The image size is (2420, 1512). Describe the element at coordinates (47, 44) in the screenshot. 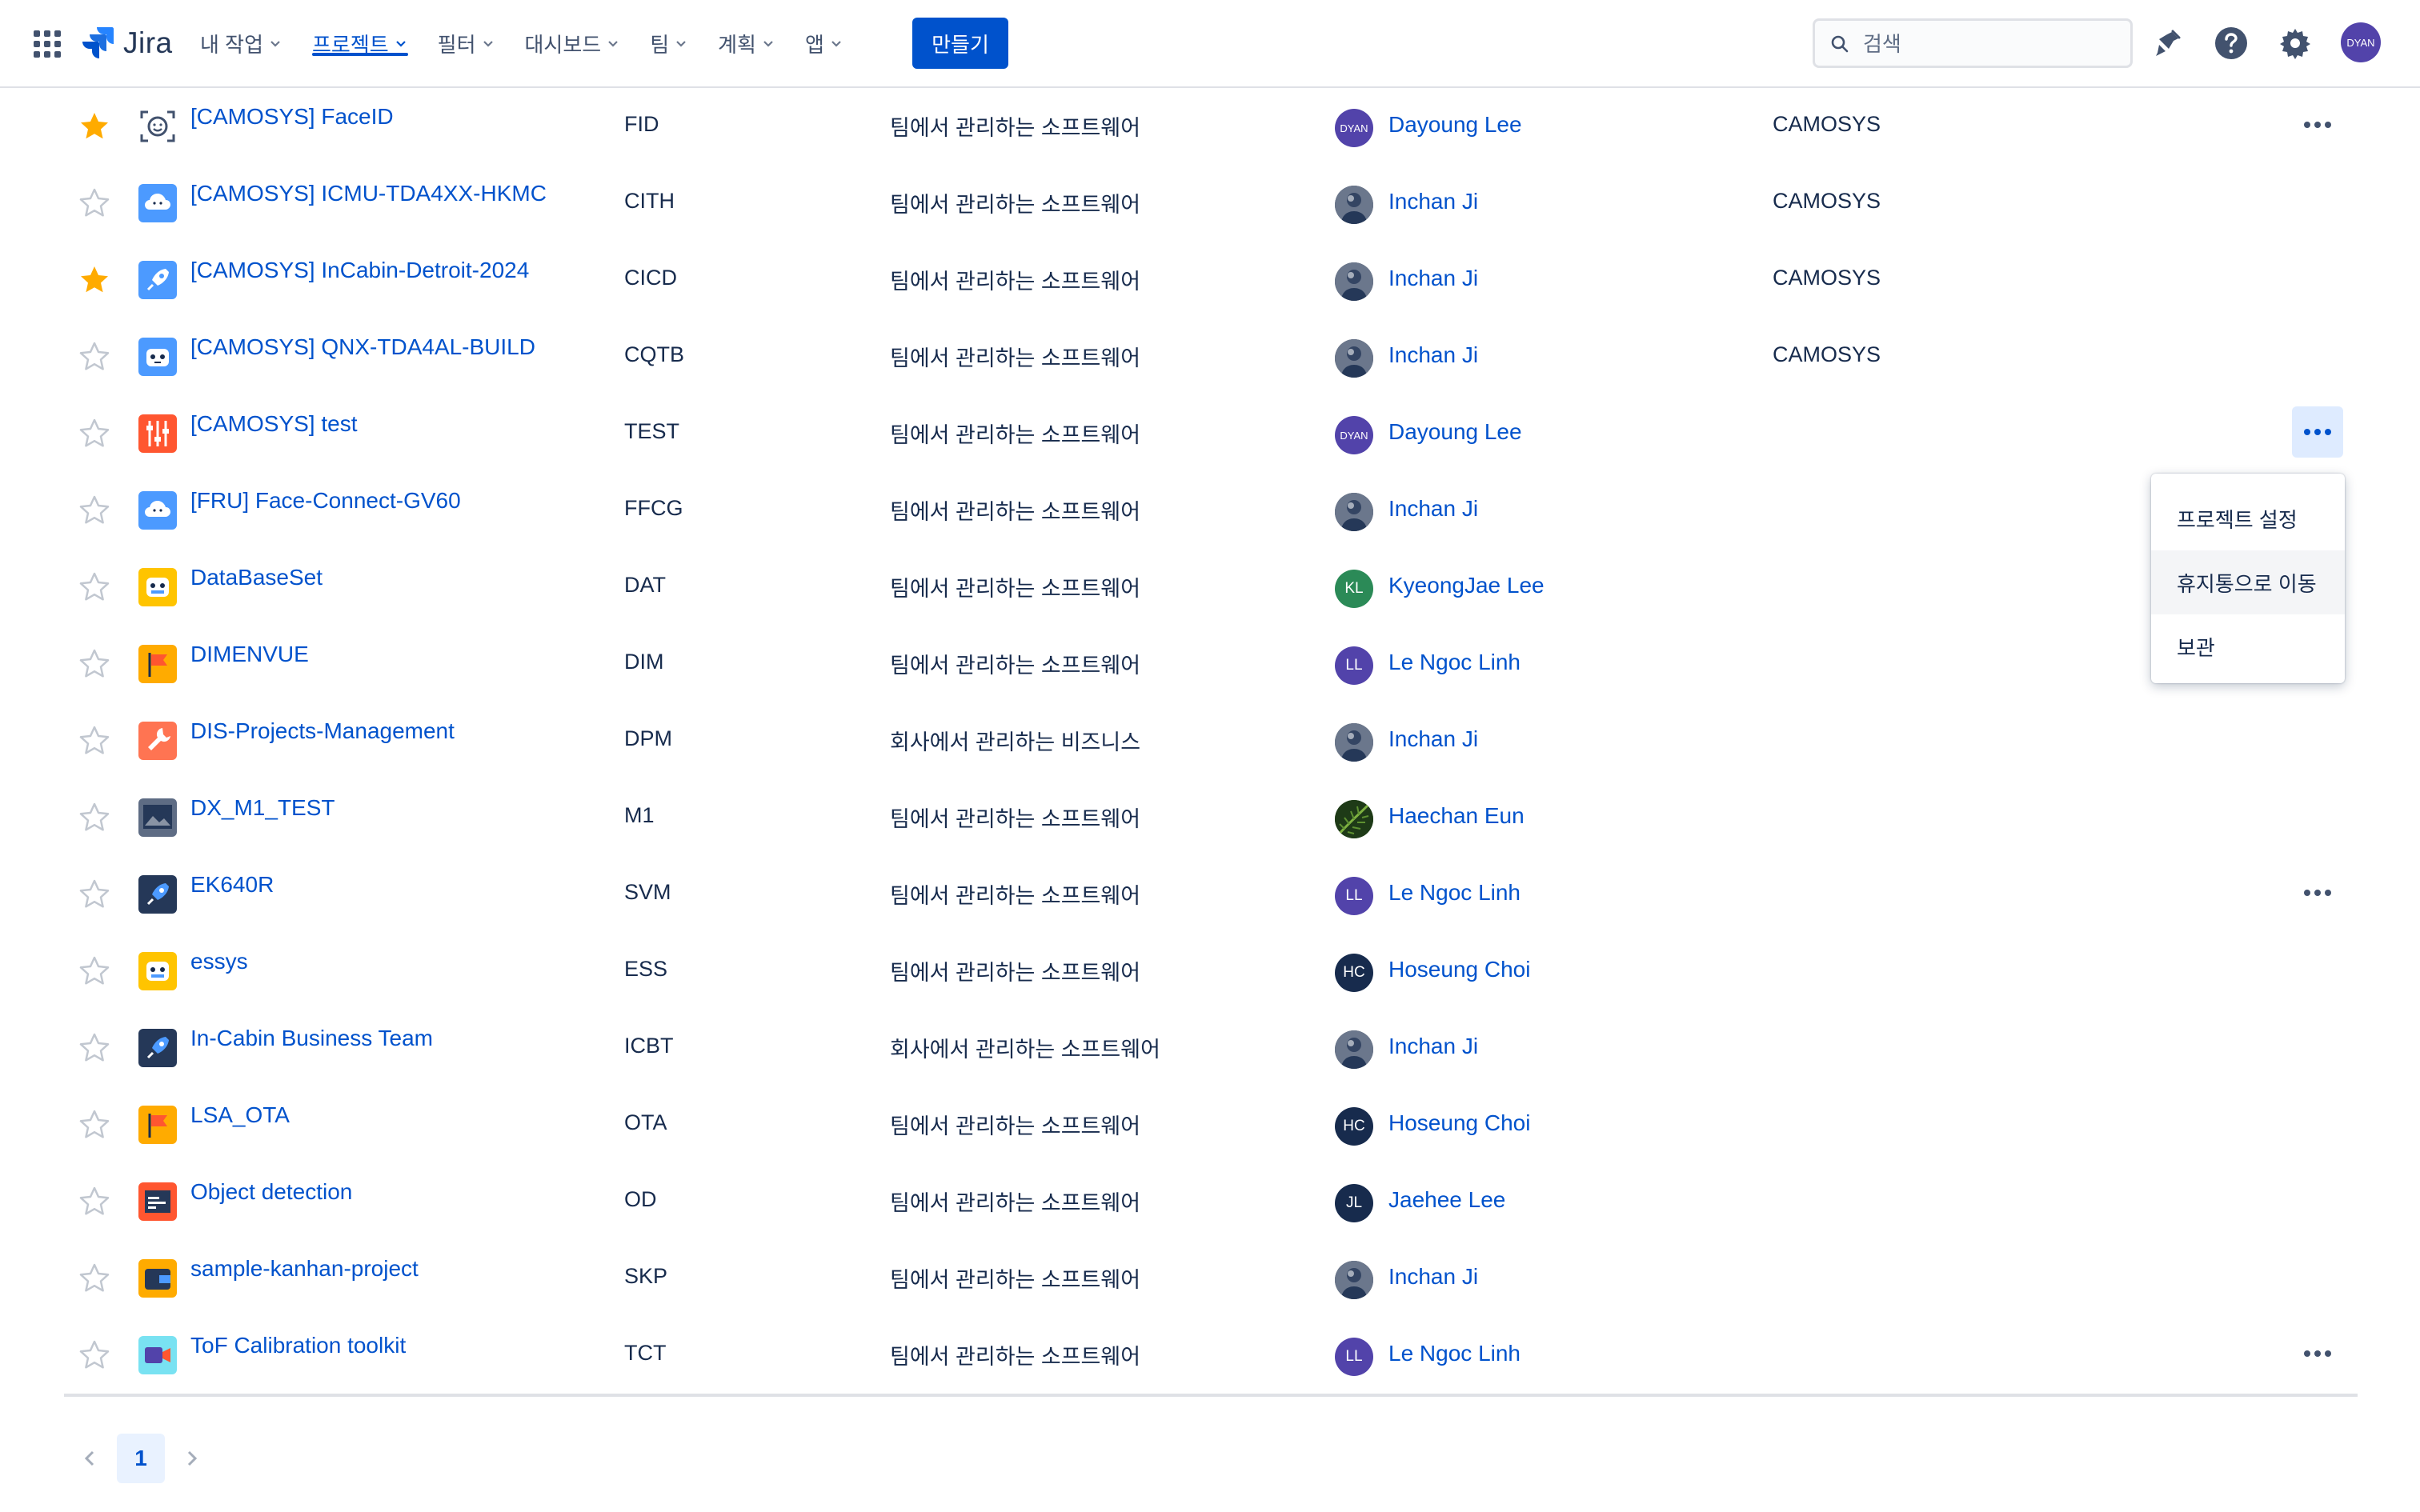

I see `app-switcher-icon` at that location.